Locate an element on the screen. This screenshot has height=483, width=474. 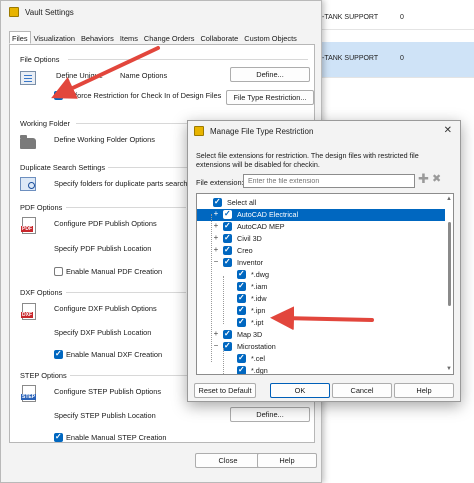
tree-item-label: *.idw is located at coordinates (259, 298).